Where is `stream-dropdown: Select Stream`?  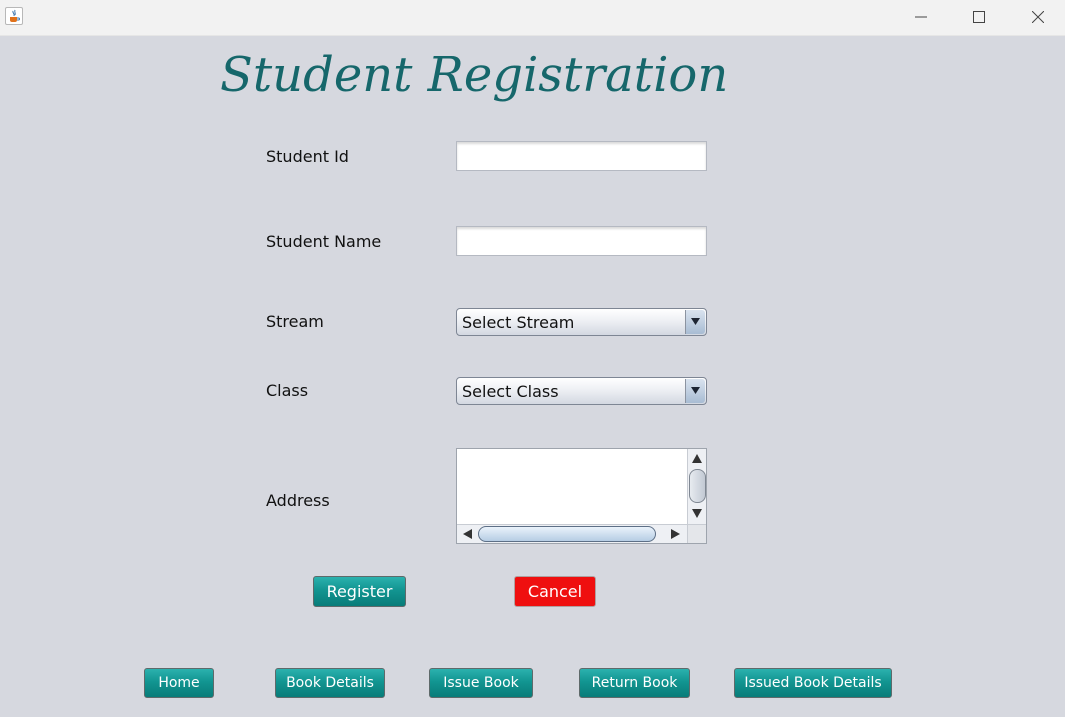 stream-dropdown: Select Stream is located at coordinates (581, 322).